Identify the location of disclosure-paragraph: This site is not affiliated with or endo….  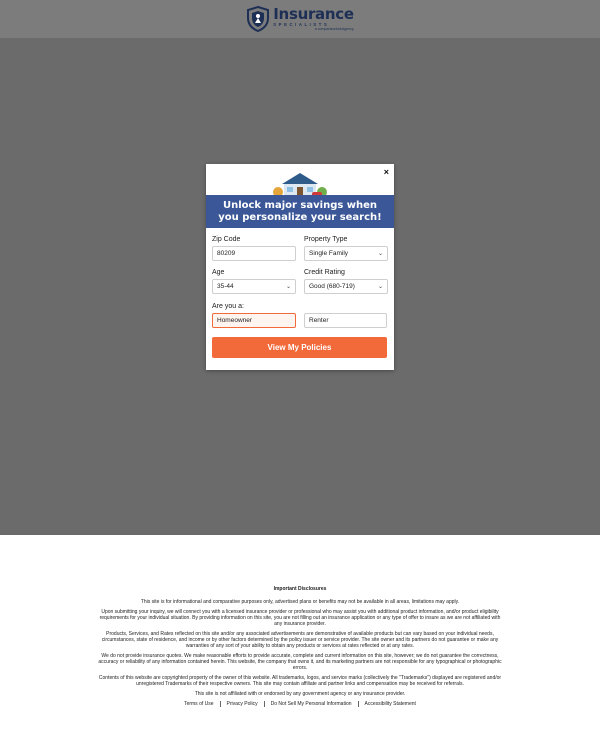
(300, 694).